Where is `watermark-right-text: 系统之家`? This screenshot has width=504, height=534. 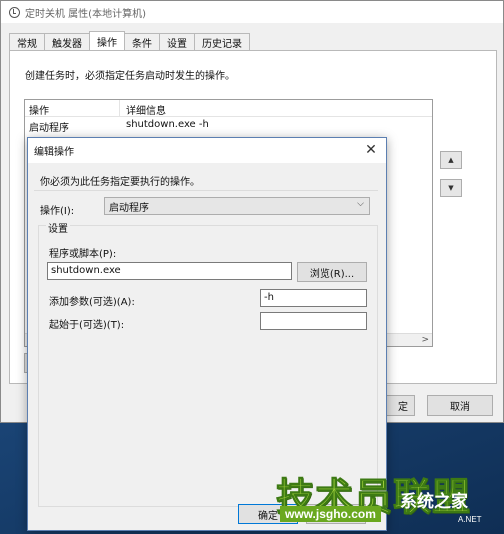
watermark-right-text: 系统之家 is located at coordinates (434, 502).